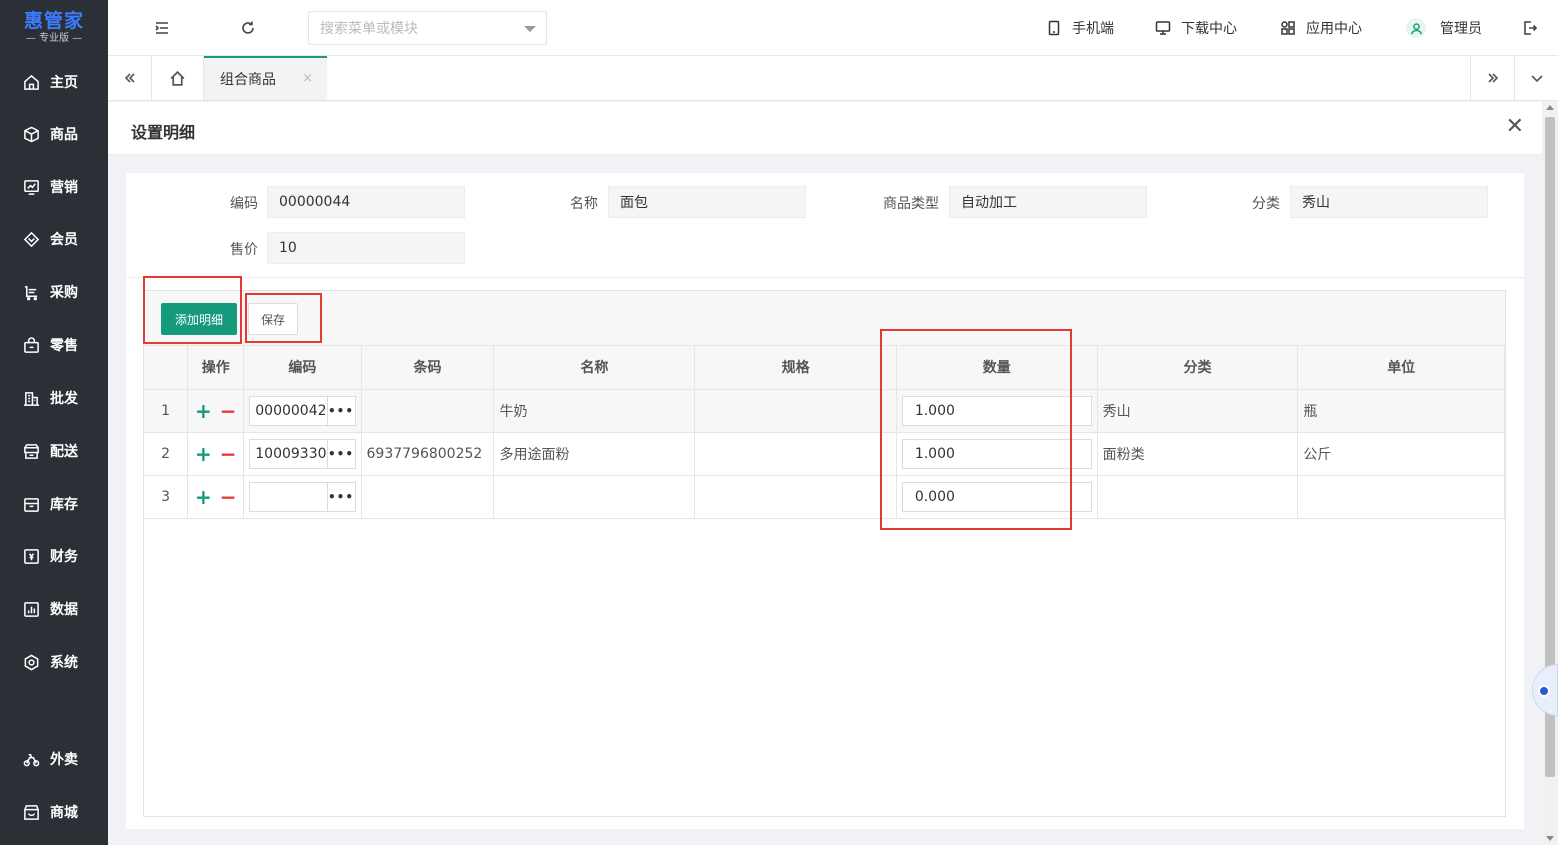 The height and width of the screenshot is (845, 1558). I want to click on double-chevron-right-icon, so click(1492, 78).